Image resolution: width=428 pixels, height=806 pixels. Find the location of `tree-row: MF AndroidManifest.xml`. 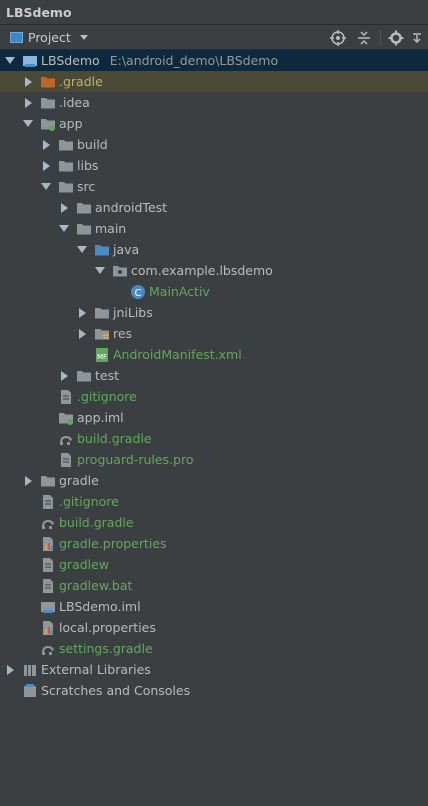

tree-row: MF AndroidManifest.xml is located at coordinates (214, 354).